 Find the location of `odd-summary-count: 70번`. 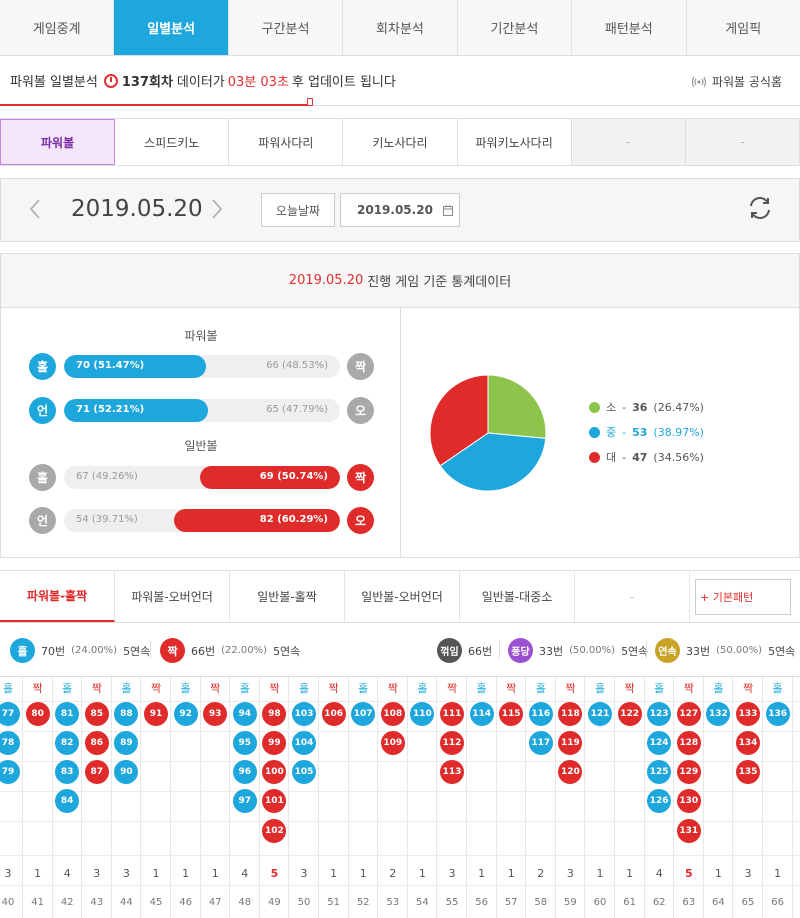

odd-summary-count: 70번 is located at coordinates (53, 651).